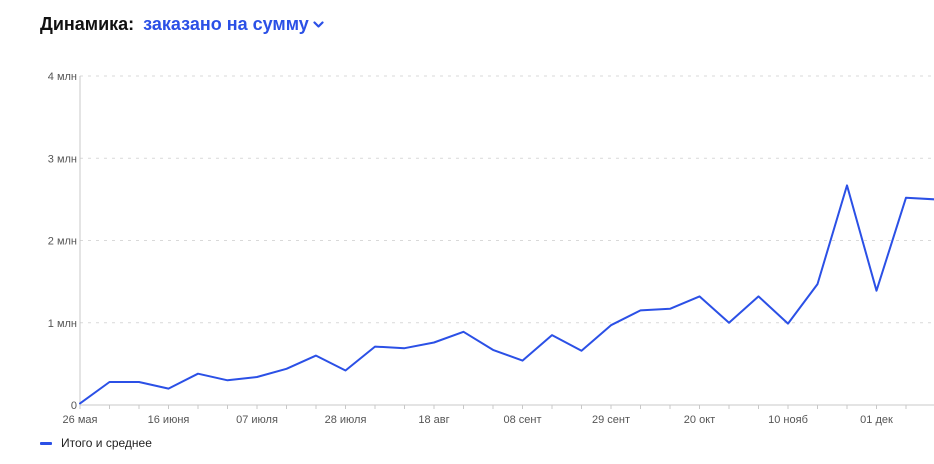 Image resolution: width=934 pixels, height=464 pixels. I want to click on x-tick-label: 16 июня, so click(169, 420).